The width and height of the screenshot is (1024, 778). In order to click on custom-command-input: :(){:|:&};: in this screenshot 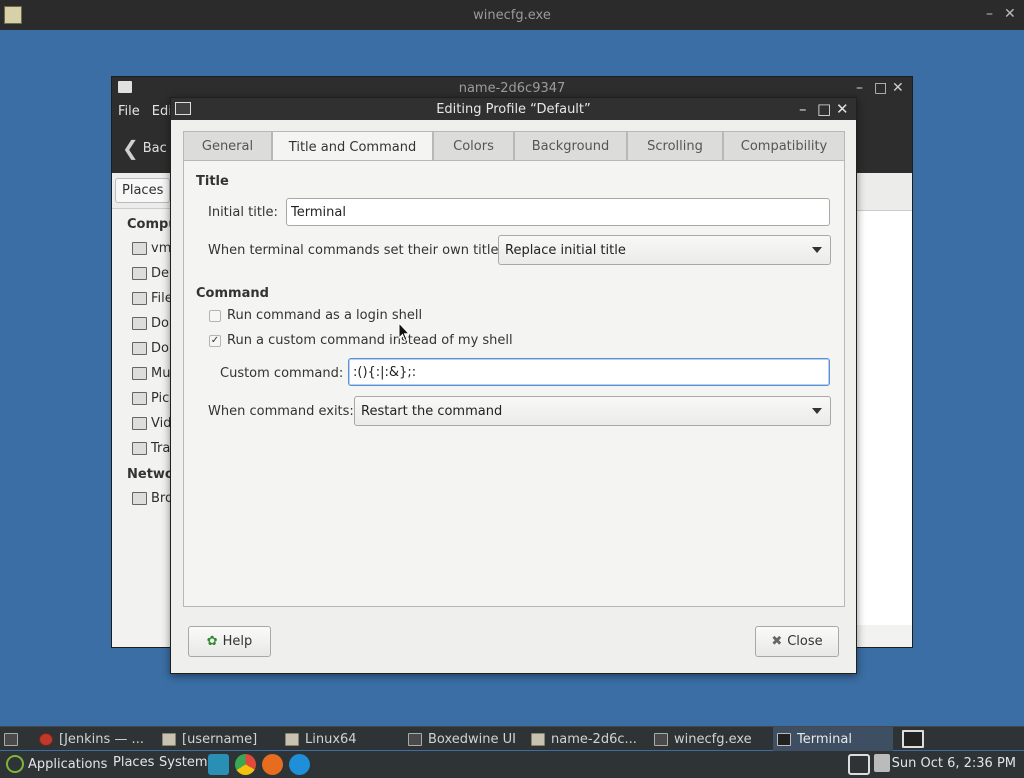, I will do `click(589, 372)`.